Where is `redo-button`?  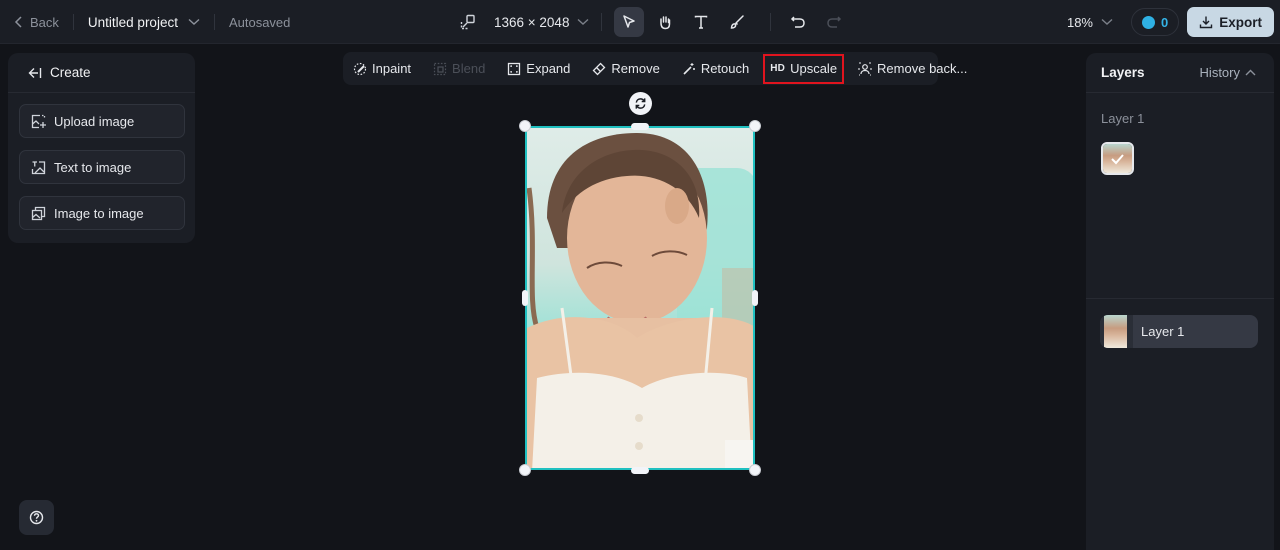 redo-button is located at coordinates (834, 22).